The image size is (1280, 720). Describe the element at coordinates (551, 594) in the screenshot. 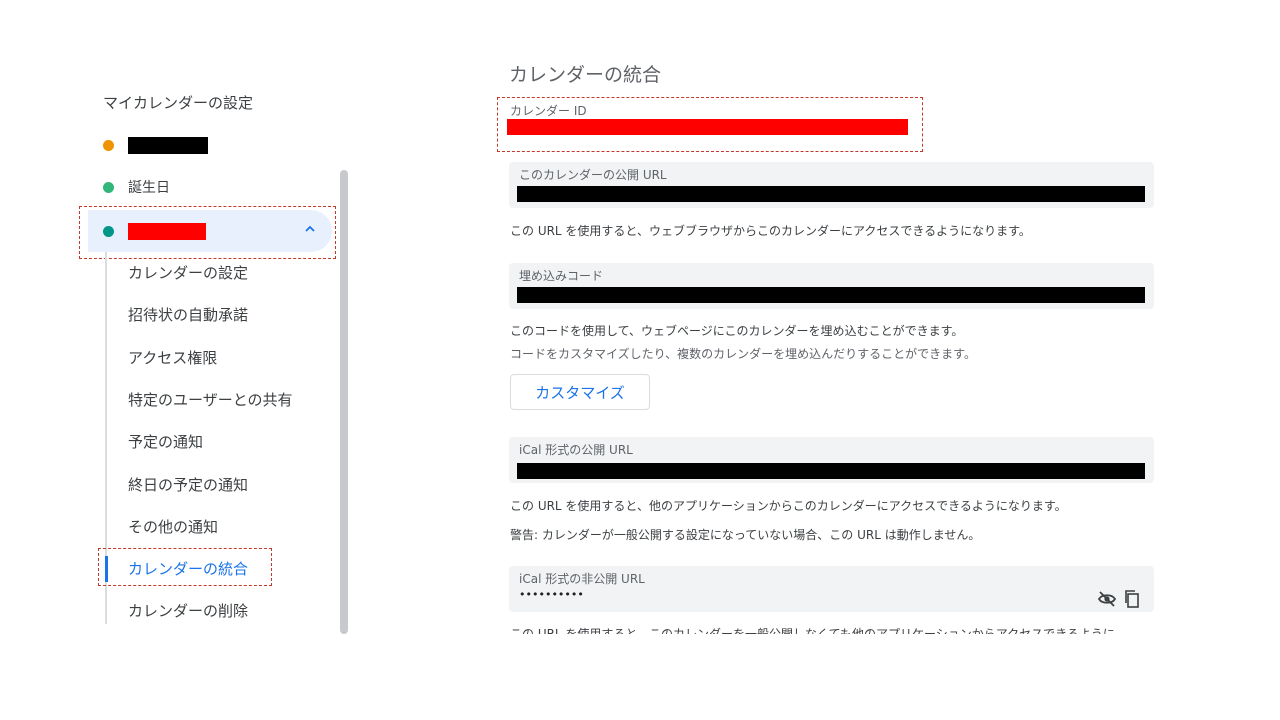

I see `ical-private-masked-value: ••••••••••` at that location.